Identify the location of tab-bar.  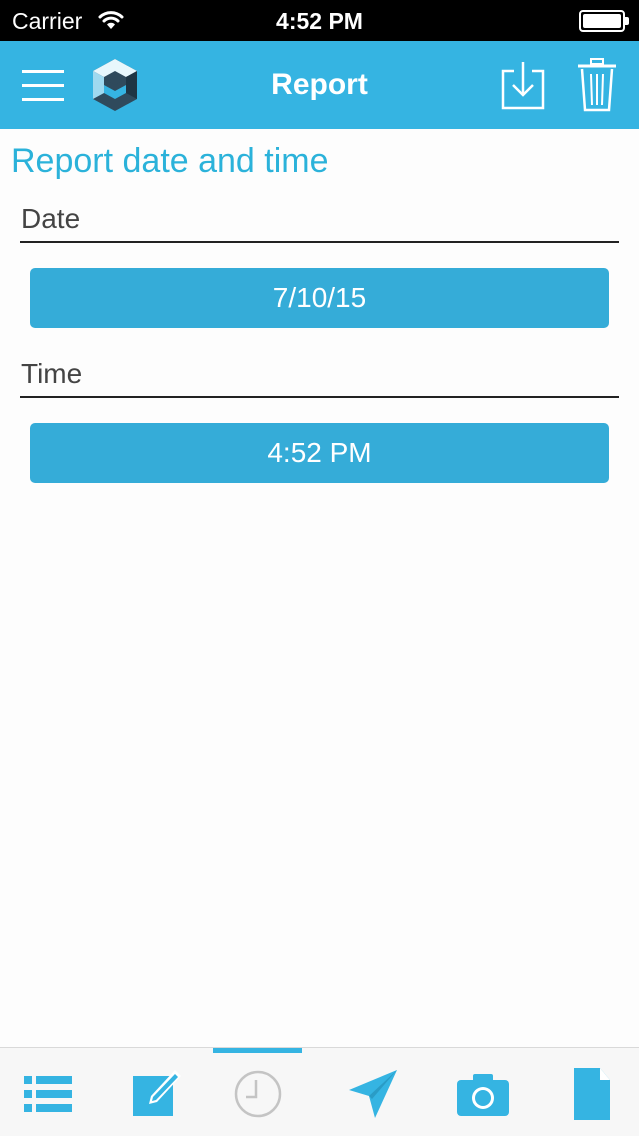
(319, 1091).